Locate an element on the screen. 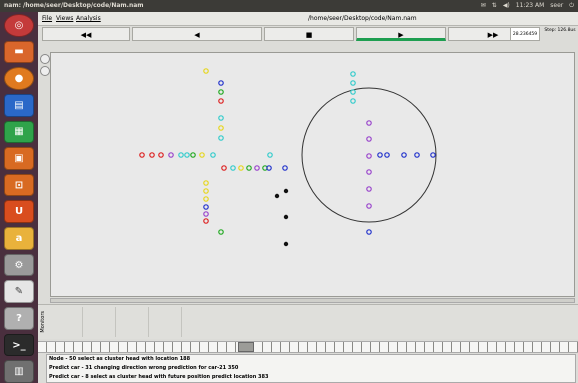 The width and height of the screenshot is (578, 383). menu-views: Views is located at coordinates (64, 18).